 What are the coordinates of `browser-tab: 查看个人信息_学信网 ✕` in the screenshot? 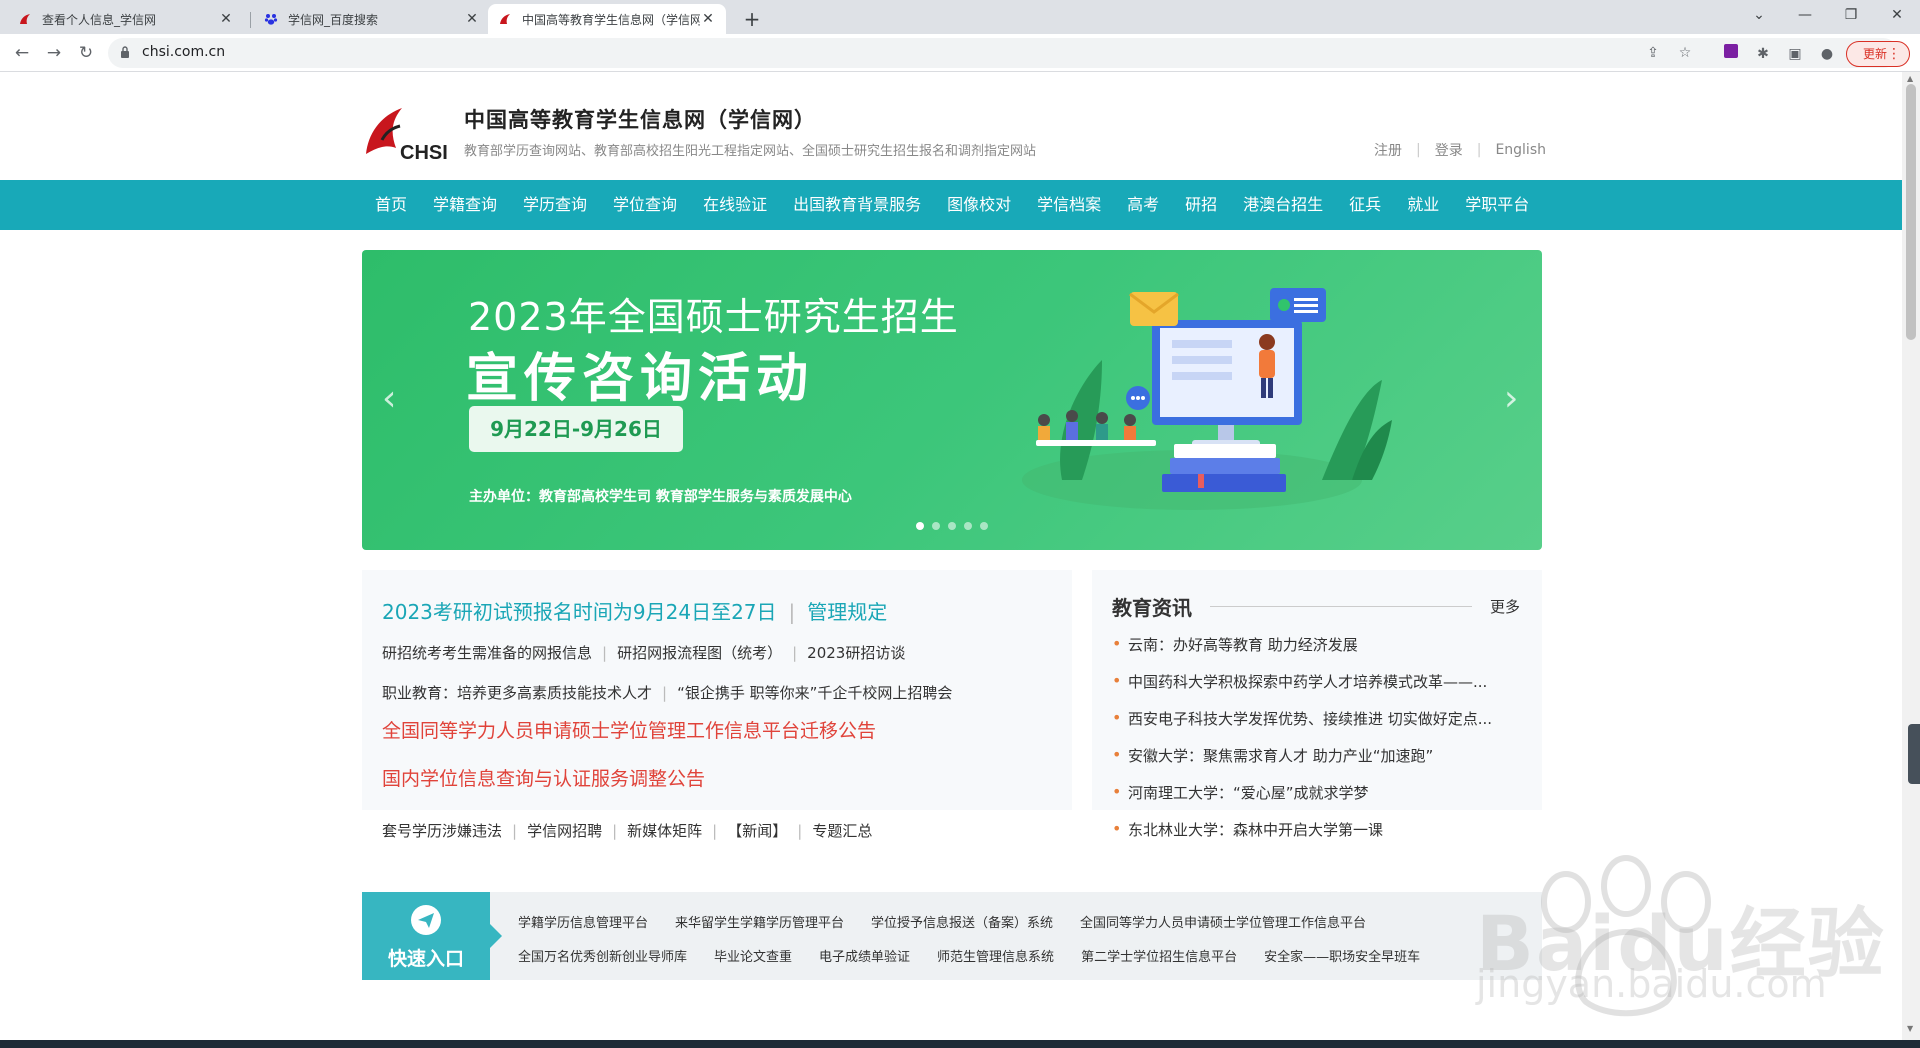 It's located at (126, 19).